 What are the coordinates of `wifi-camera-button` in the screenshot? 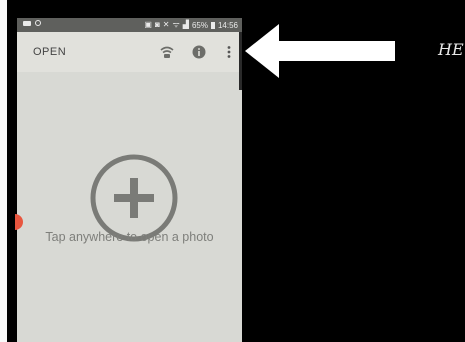 It's located at (167, 52).